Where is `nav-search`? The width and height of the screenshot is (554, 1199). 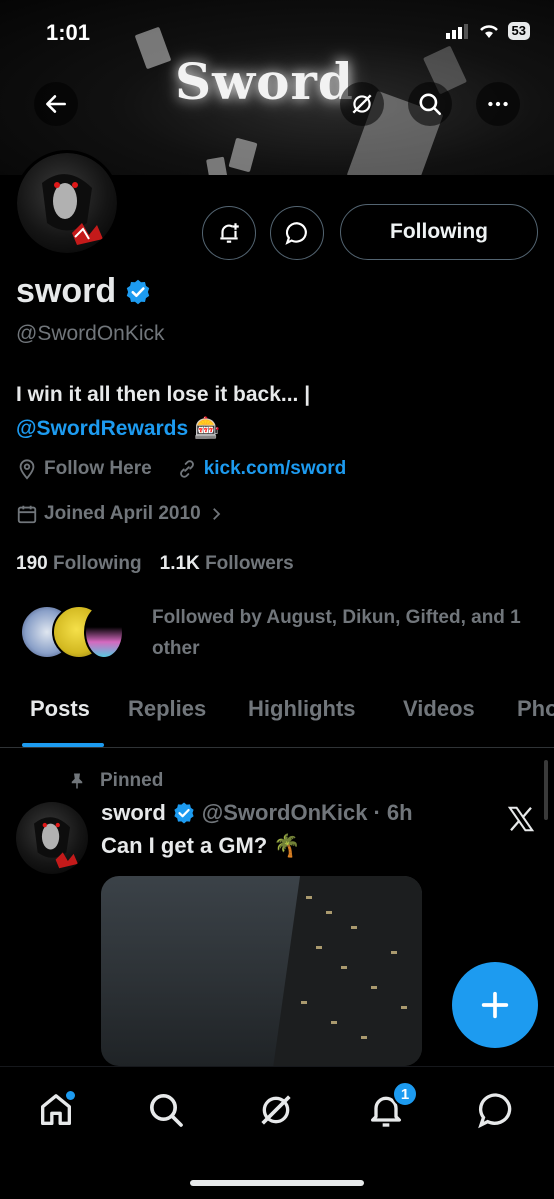 nav-search is located at coordinates (166, 1110).